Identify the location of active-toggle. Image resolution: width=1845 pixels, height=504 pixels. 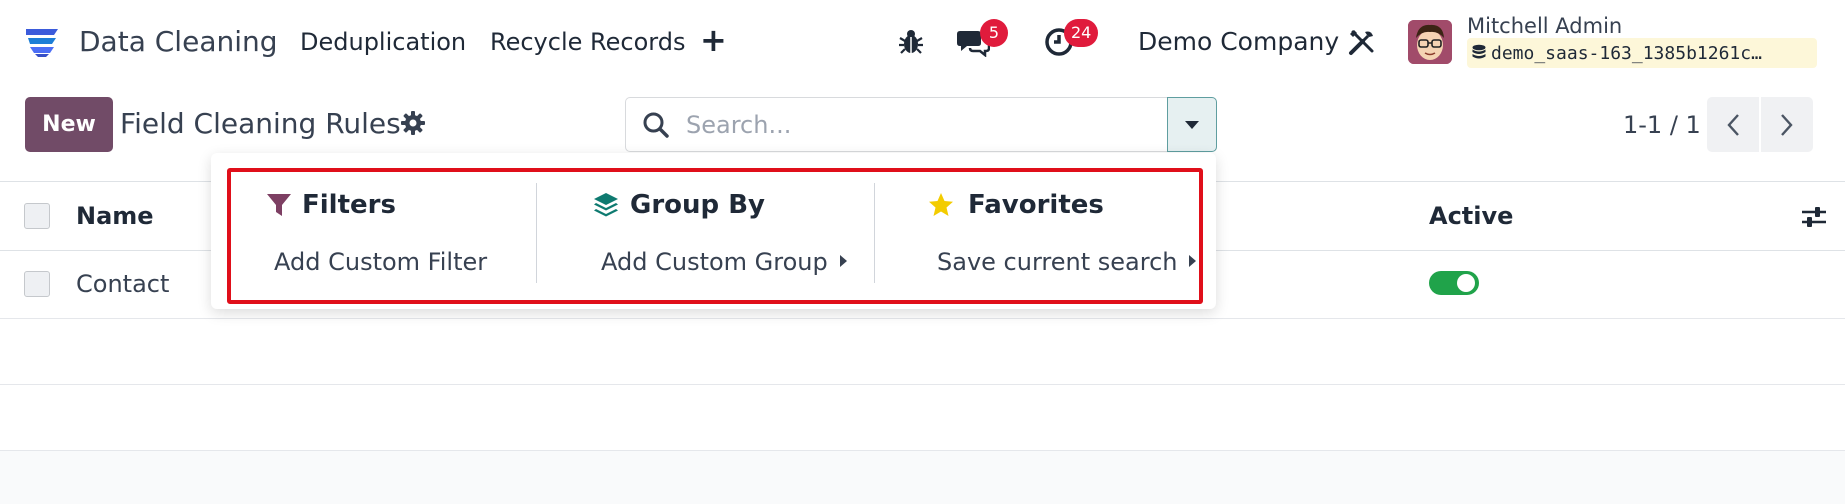
(1454, 283).